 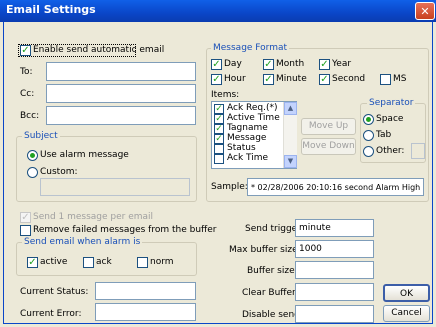 What do you see at coordinates (54, 292) in the screenshot?
I see `current-status-label: Current Status:` at bounding box center [54, 292].